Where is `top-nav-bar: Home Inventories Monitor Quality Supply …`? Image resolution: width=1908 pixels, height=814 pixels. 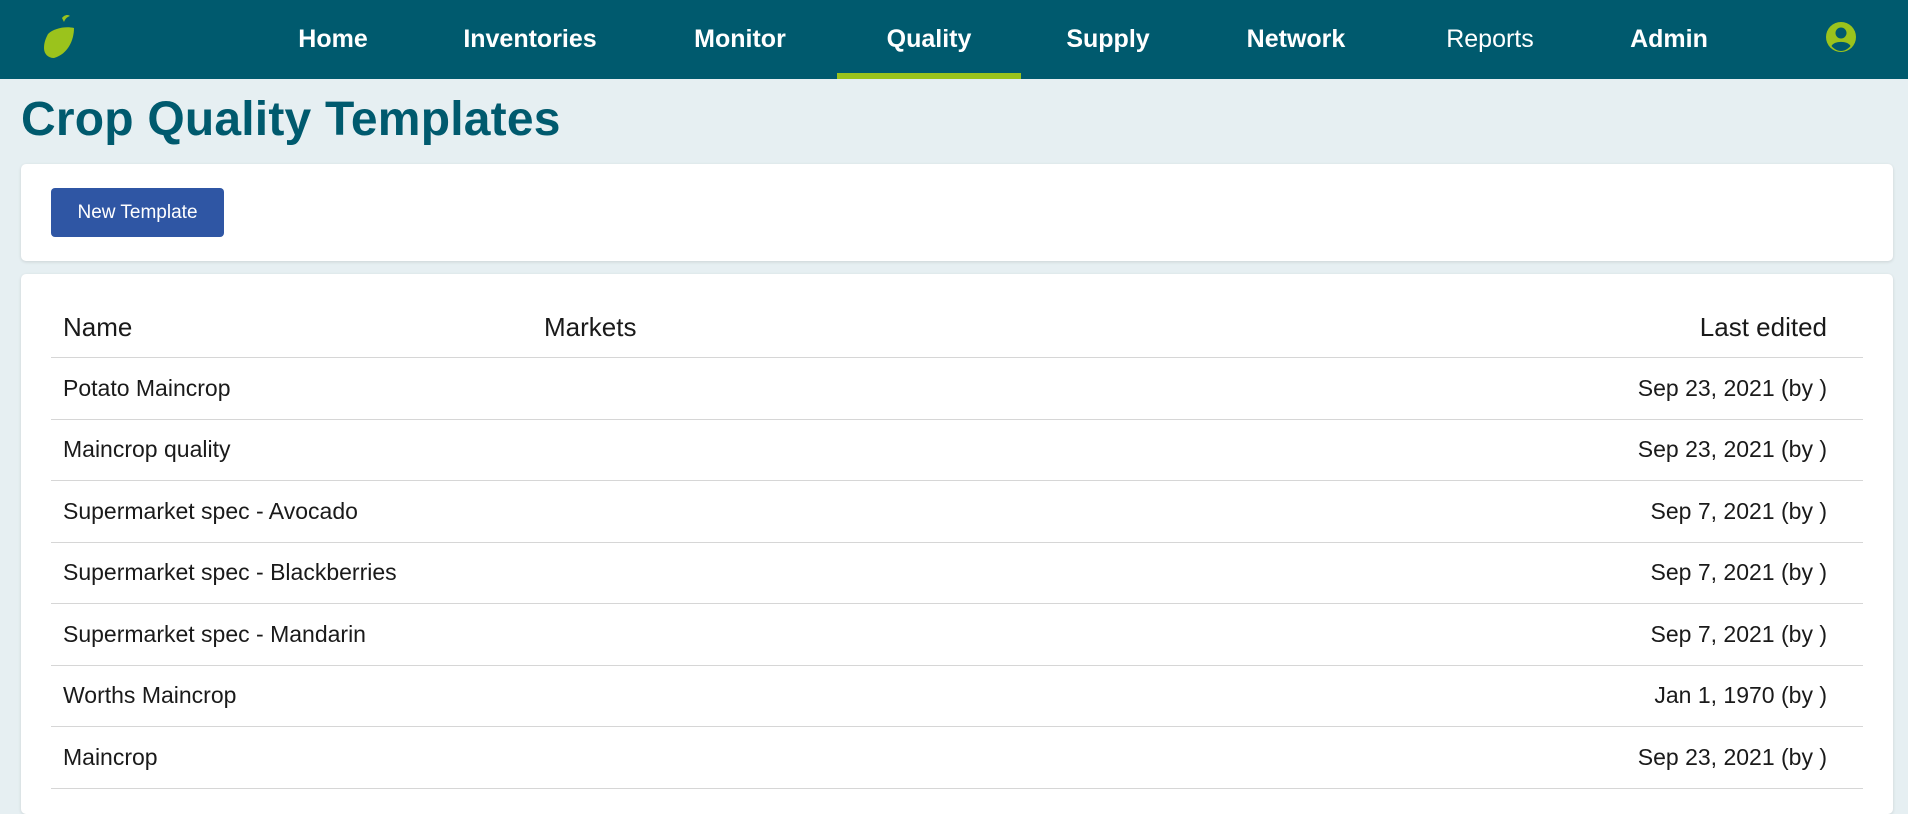
top-nav-bar: Home Inventories Monitor Quality Supply … is located at coordinates (954, 39).